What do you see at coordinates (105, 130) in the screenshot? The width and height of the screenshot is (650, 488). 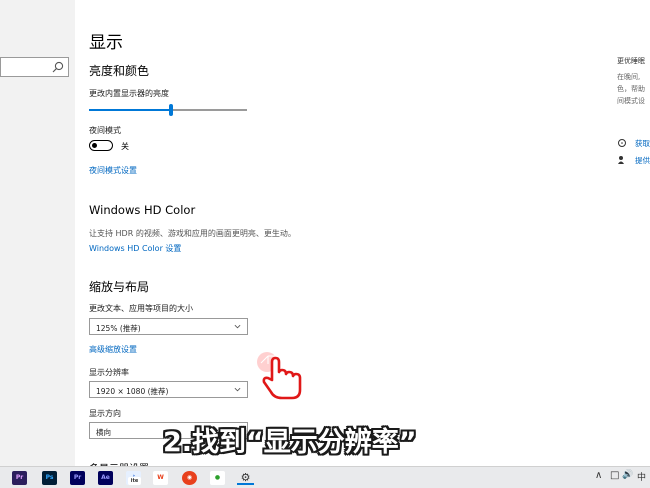 I see `night-light-label: 夜间模式` at bounding box center [105, 130].